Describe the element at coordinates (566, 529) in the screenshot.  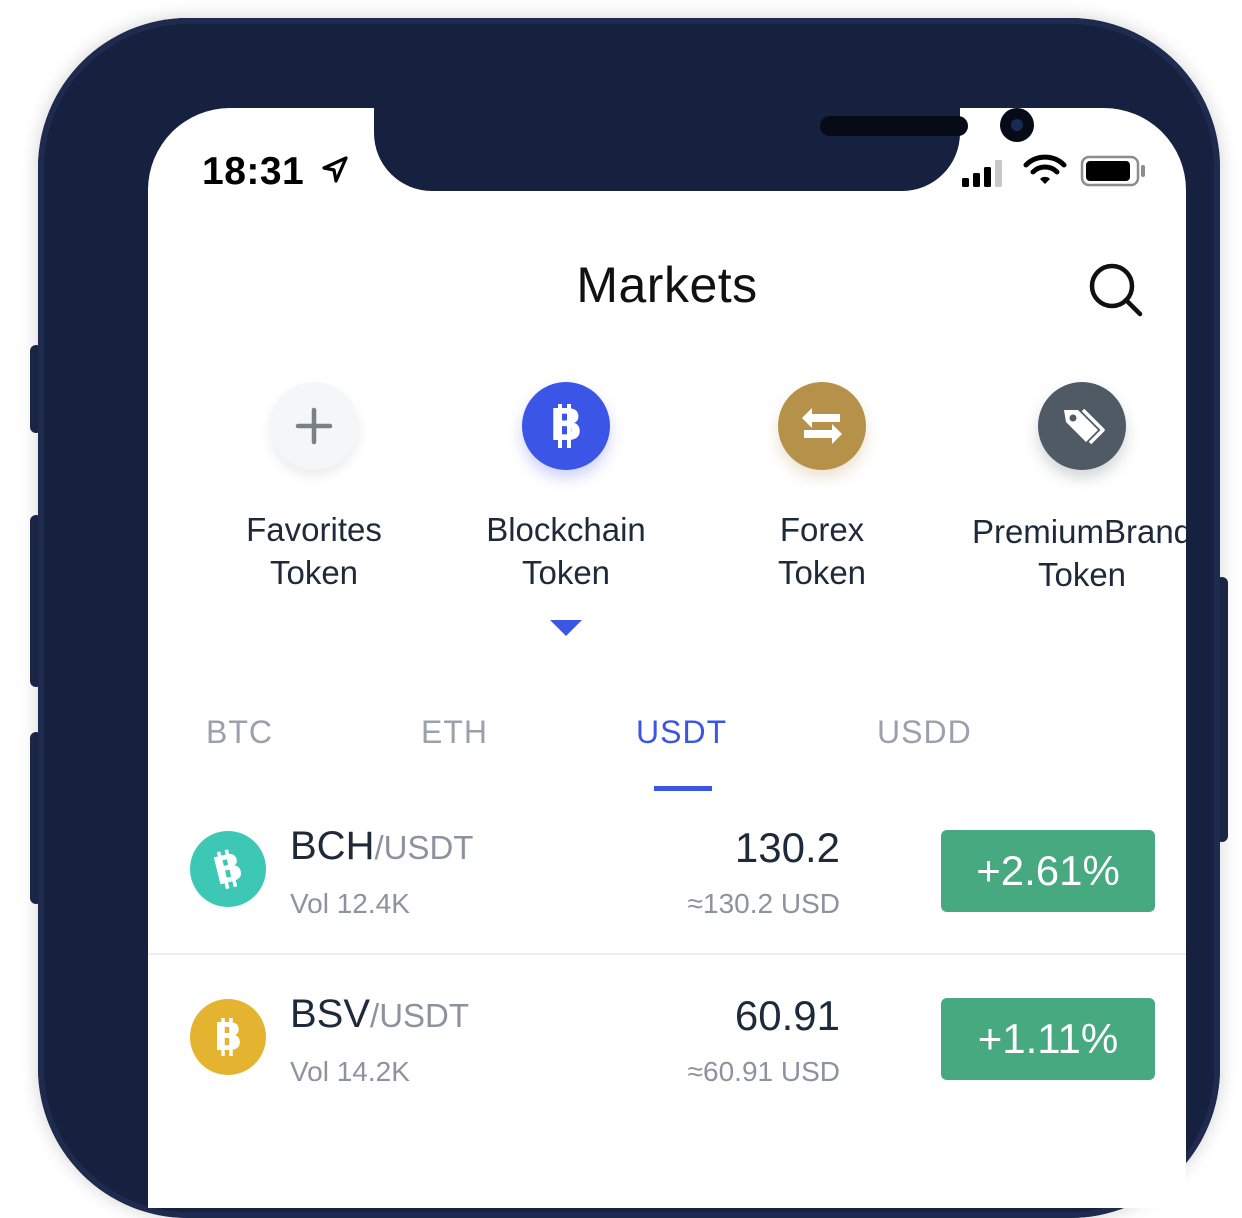
I see `category-label-line1: Blockchain` at that location.